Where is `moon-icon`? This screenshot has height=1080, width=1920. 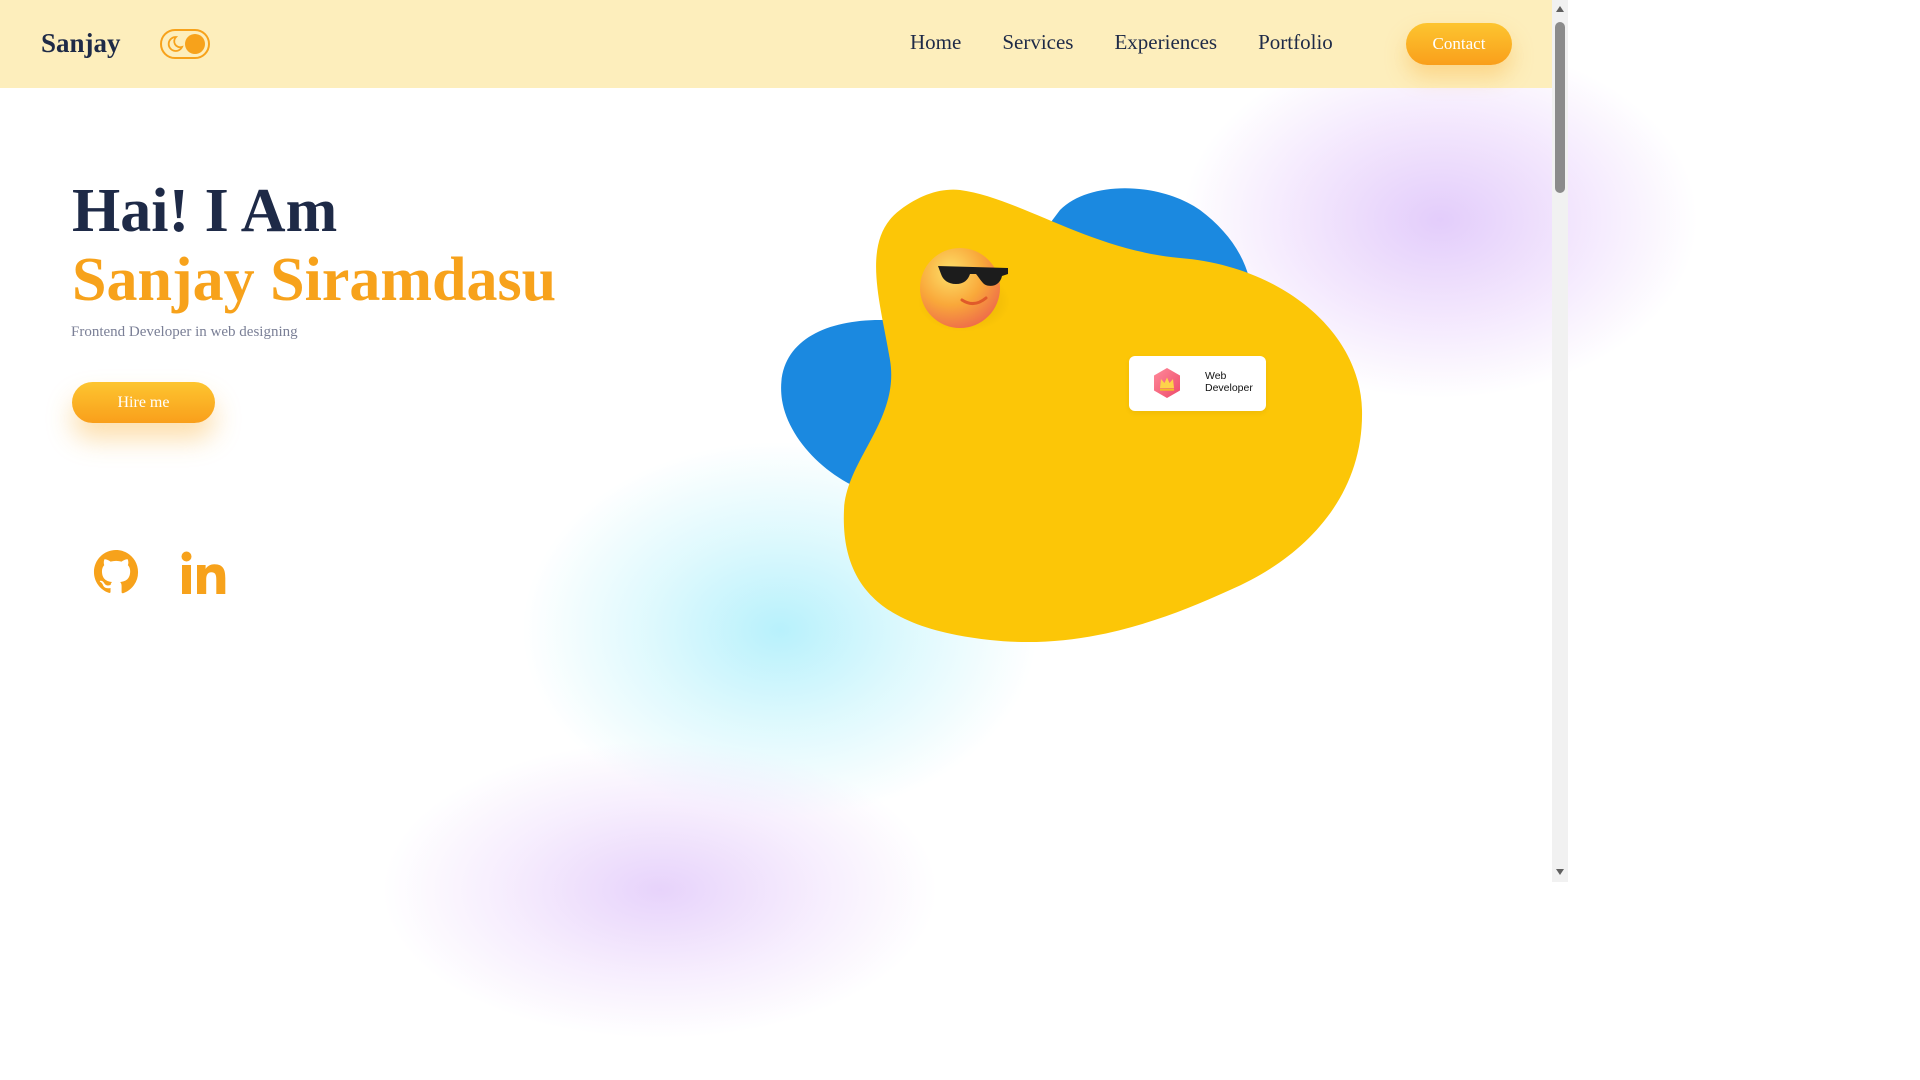
moon-icon is located at coordinates (175, 44).